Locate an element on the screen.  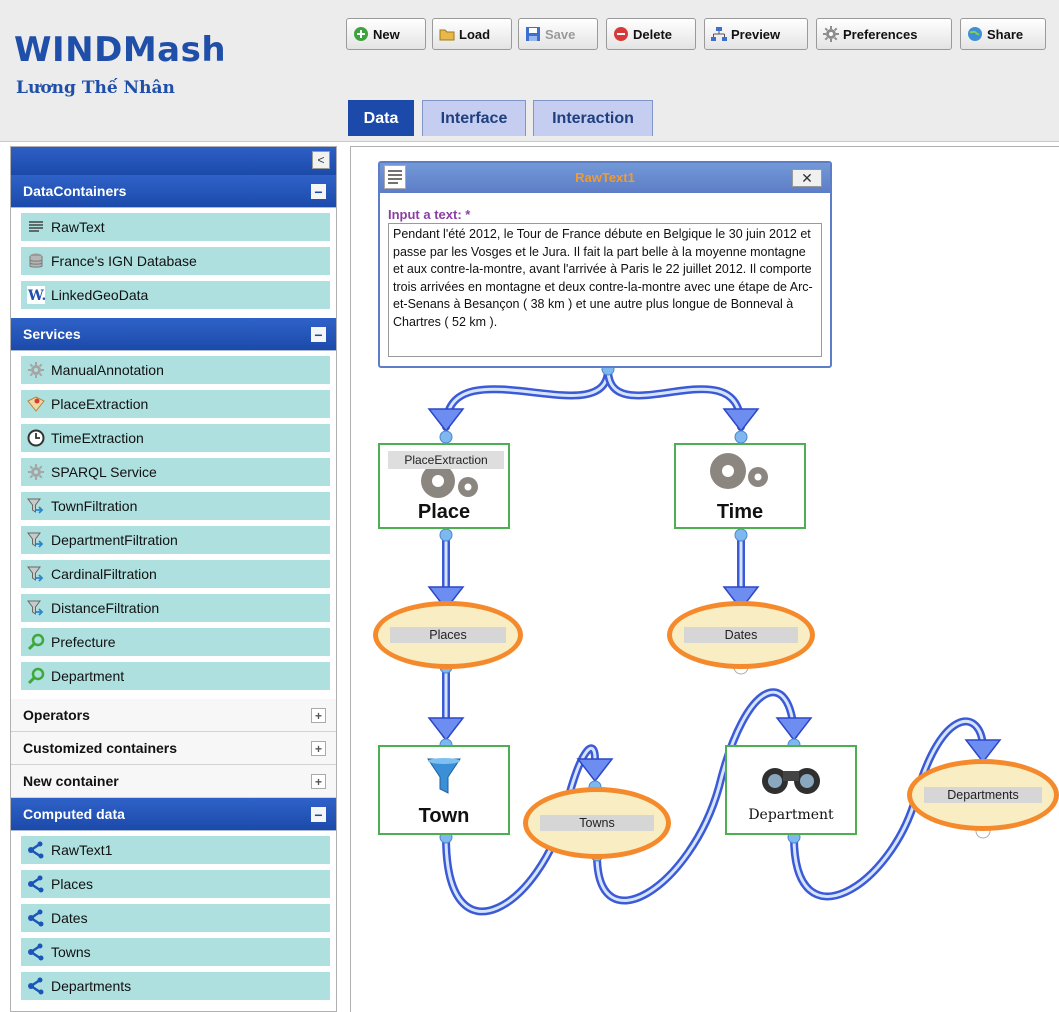
preferences-button: Preferences is located at coordinates (884, 34).